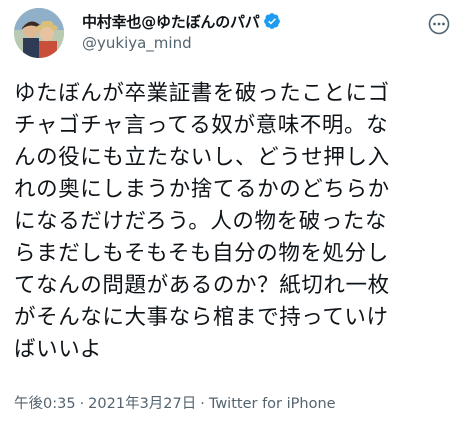 This screenshot has width=465, height=426. What do you see at coordinates (272, 404) in the screenshot?
I see `tweet-source: Twitter for iPhone` at bounding box center [272, 404].